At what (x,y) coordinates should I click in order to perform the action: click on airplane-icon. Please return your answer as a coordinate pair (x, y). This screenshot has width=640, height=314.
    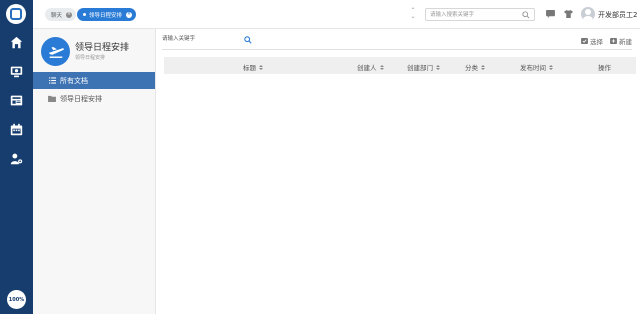
    Looking at the image, I should click on (55, 51).